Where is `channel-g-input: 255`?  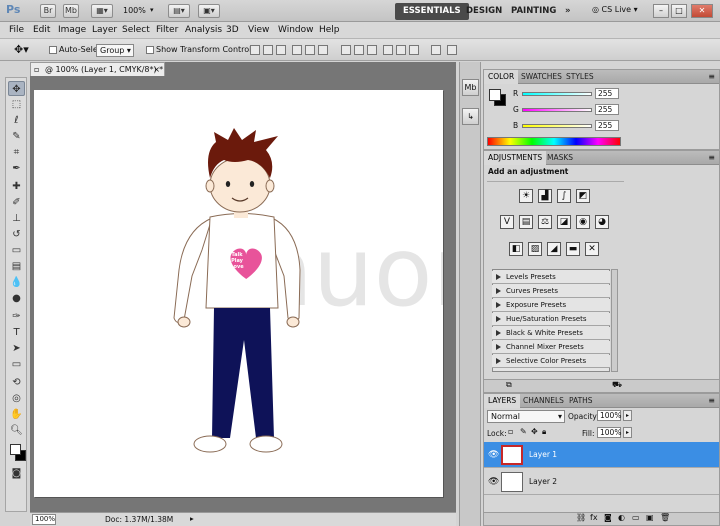 channel-g-input: 255 is located at coordinates (607, 109).